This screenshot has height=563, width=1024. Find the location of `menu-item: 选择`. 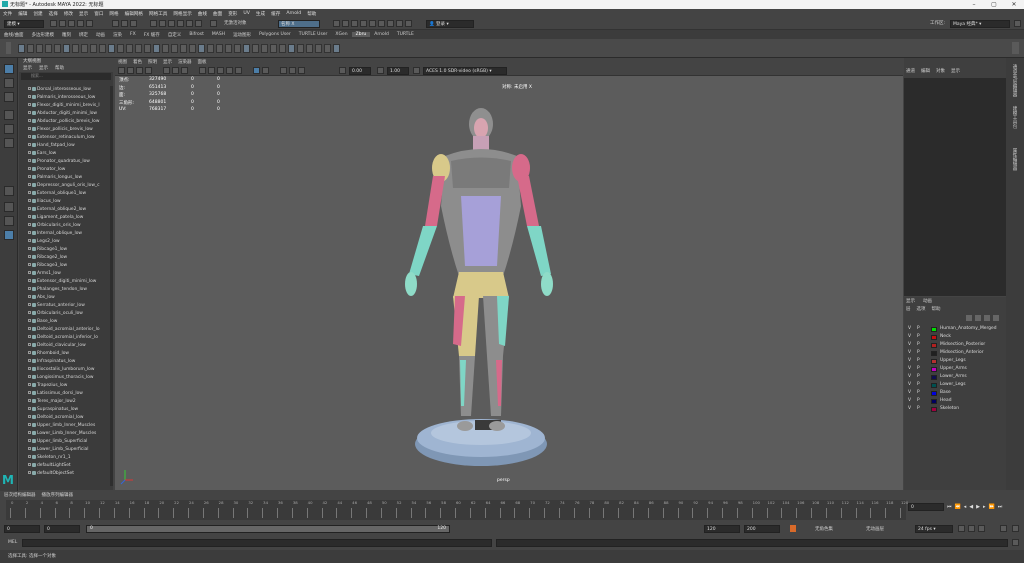

menu-item: 选择 is located at coordinates (53, 14).